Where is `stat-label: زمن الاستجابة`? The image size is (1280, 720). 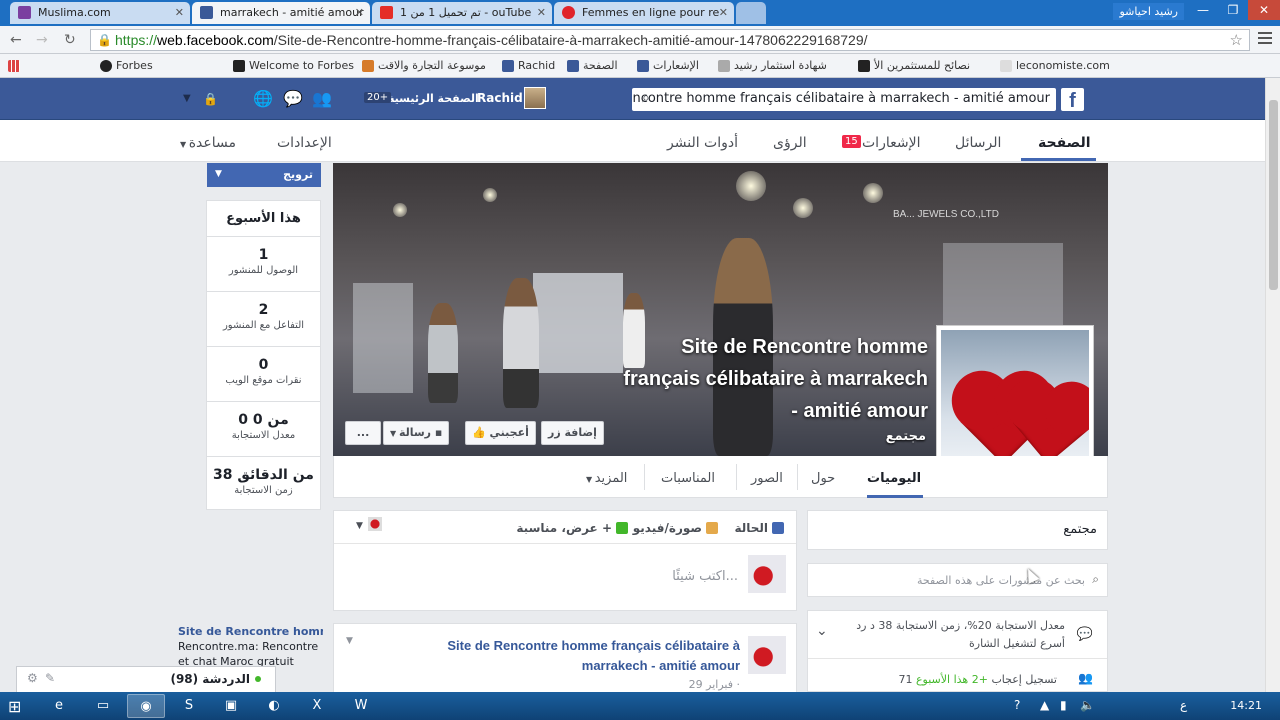
stat-label: زمن الاستجابة is located at coordinates (263, 490).